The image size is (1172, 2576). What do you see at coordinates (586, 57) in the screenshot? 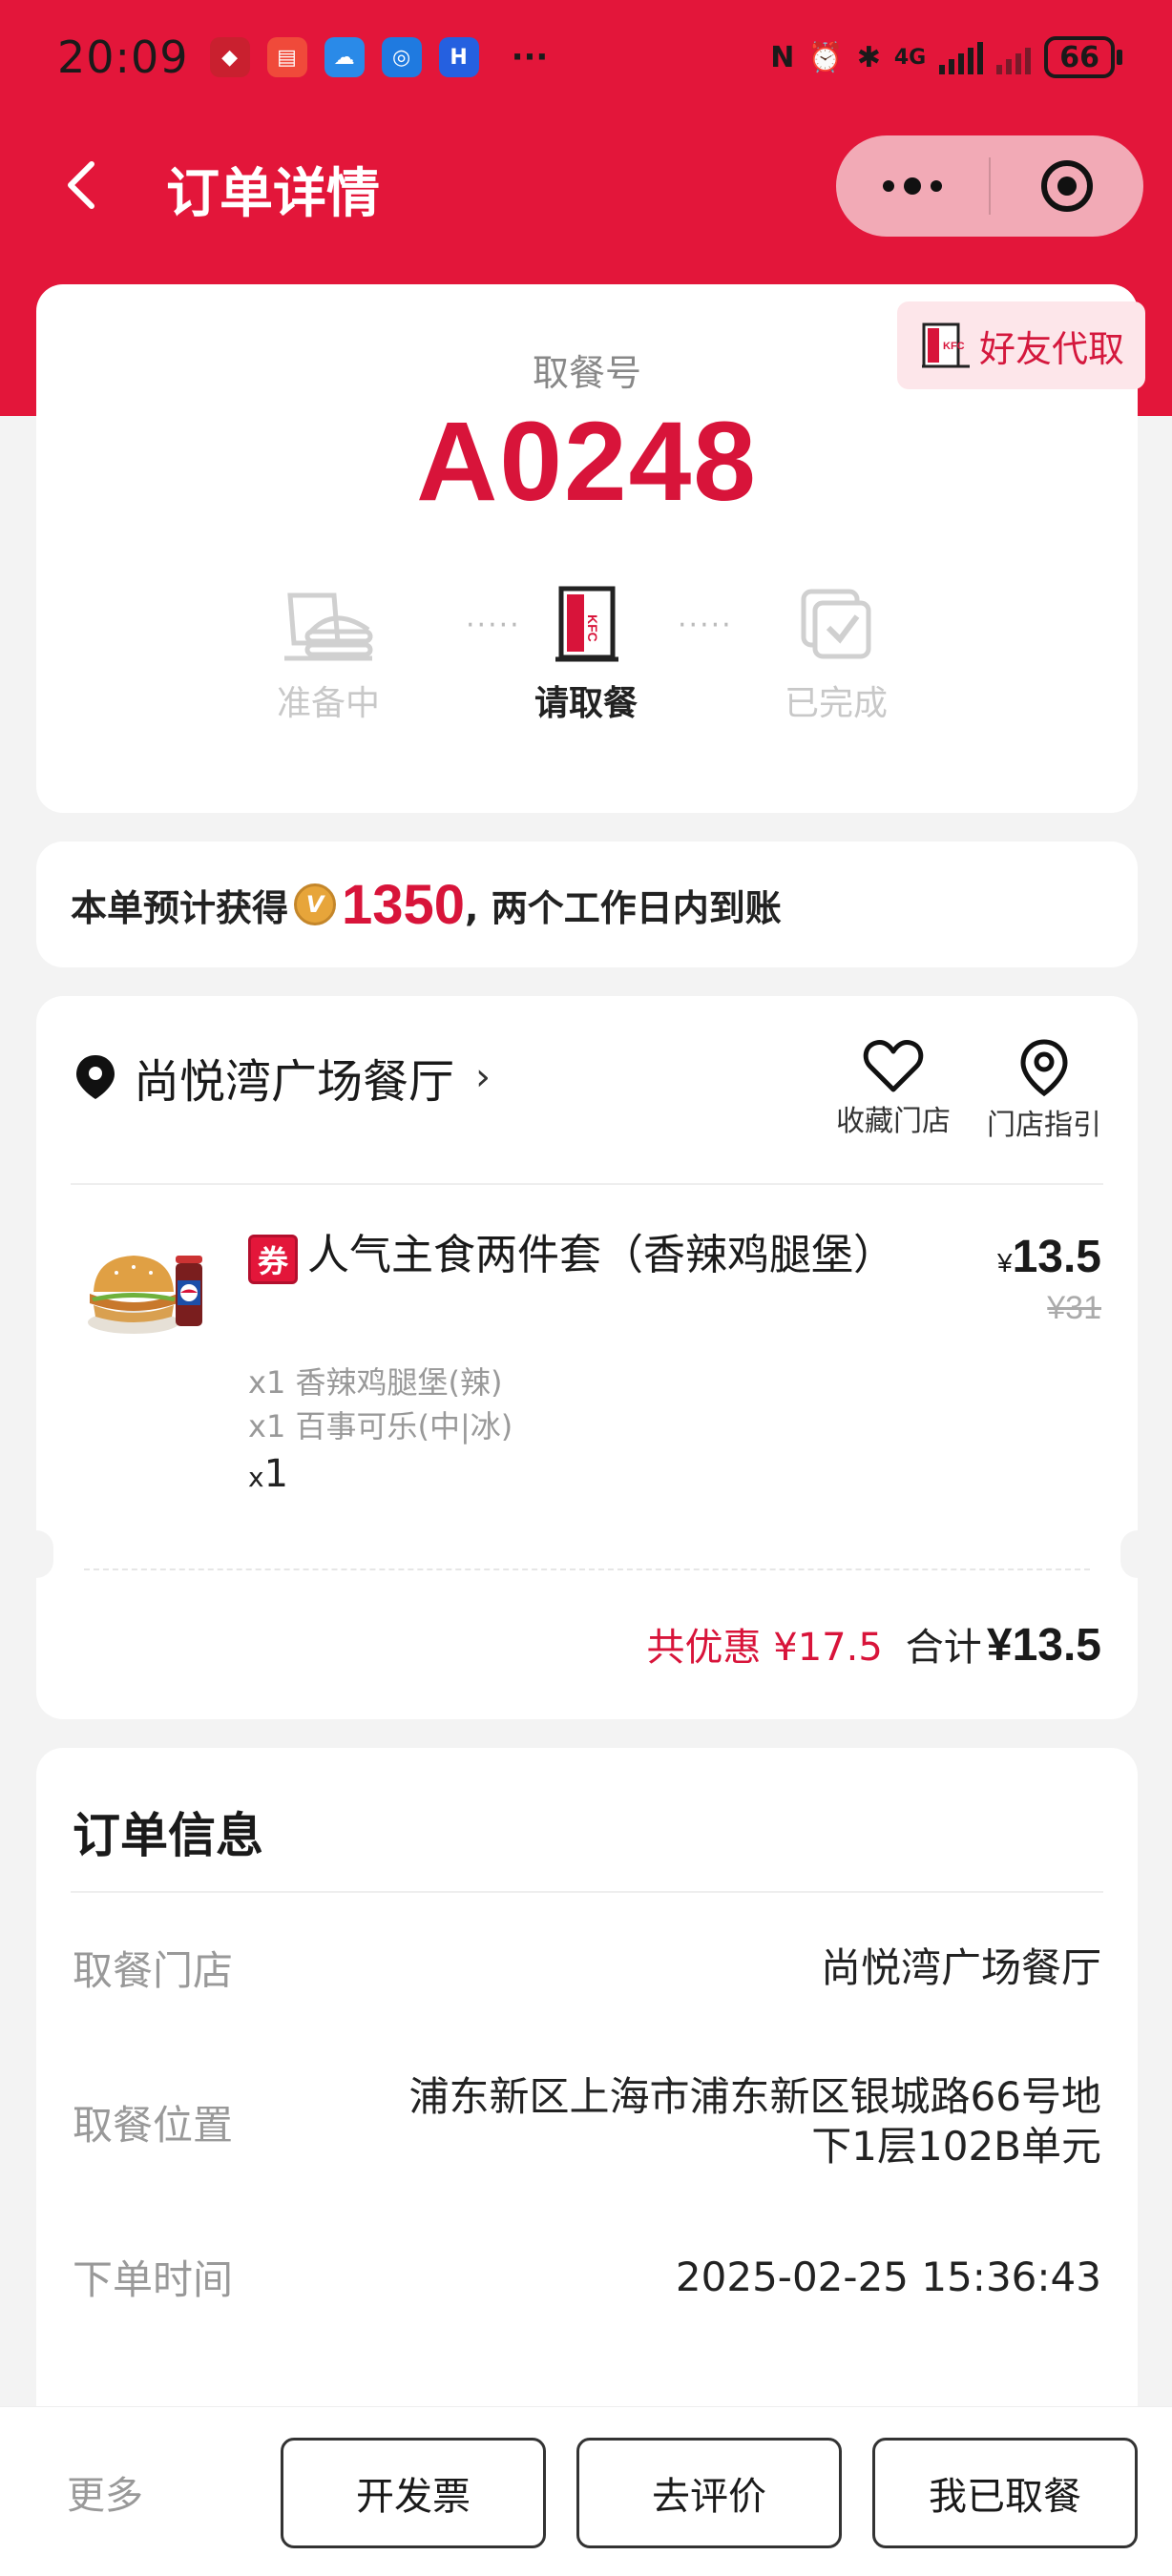
I see `status-bar: 20:09 ◆ ▤ ☁ ◎ H ··· N ⏰ ✱ 4G 66` at bounding box center [586, 57].